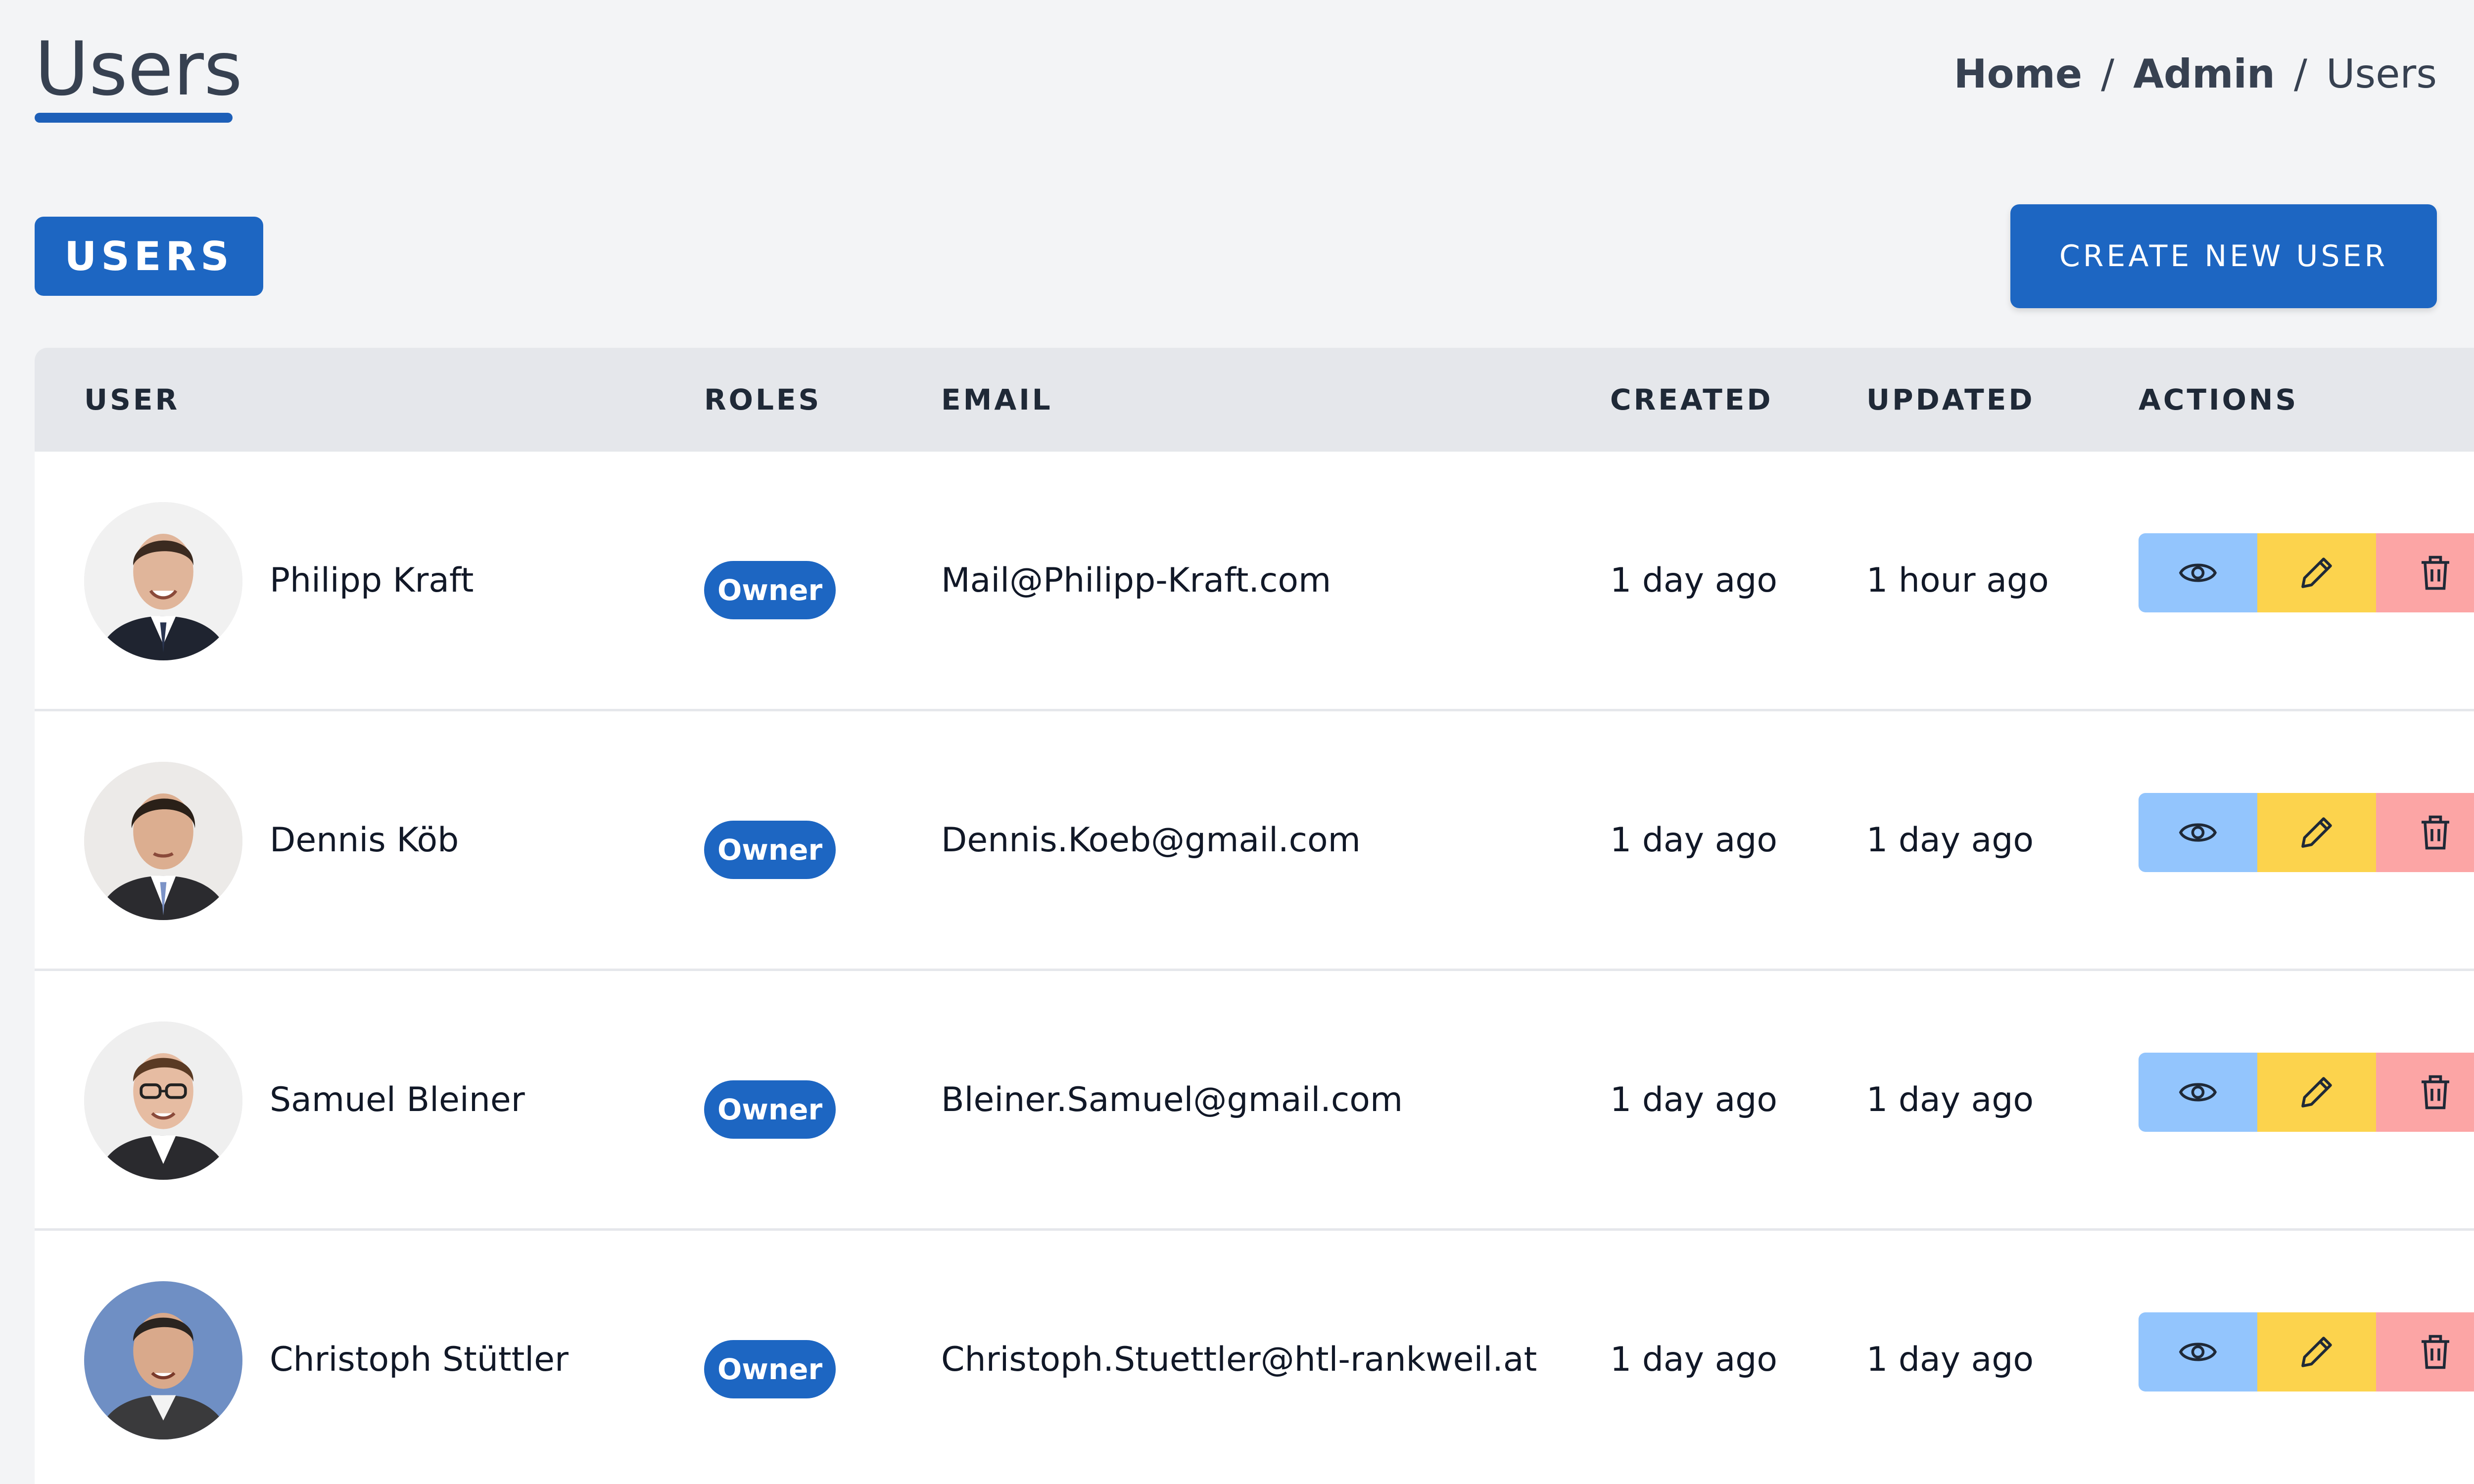  What do you see at coordinates (2223, 256) in the screenshot?
I see `create-new-user-button: CREATE NEW USER` at bounding box center [2223, 256].